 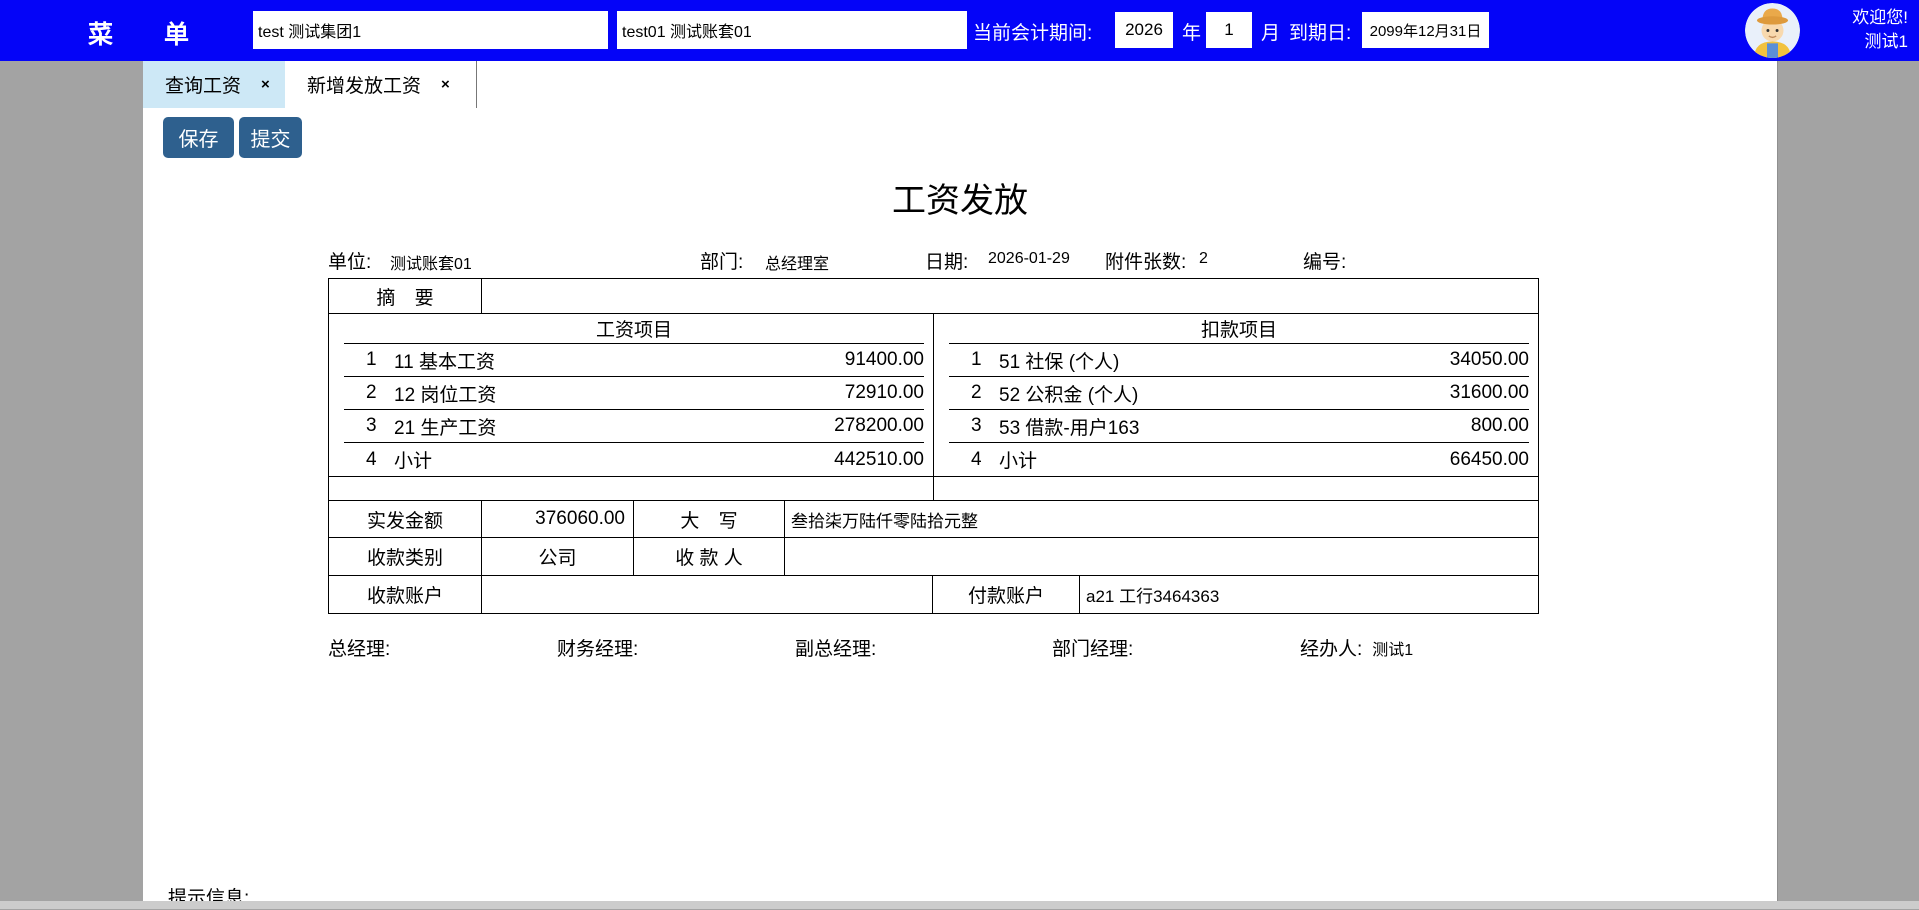 I want to click on deduction-header-text: 扣款项目, so click(x=1239, y=329).